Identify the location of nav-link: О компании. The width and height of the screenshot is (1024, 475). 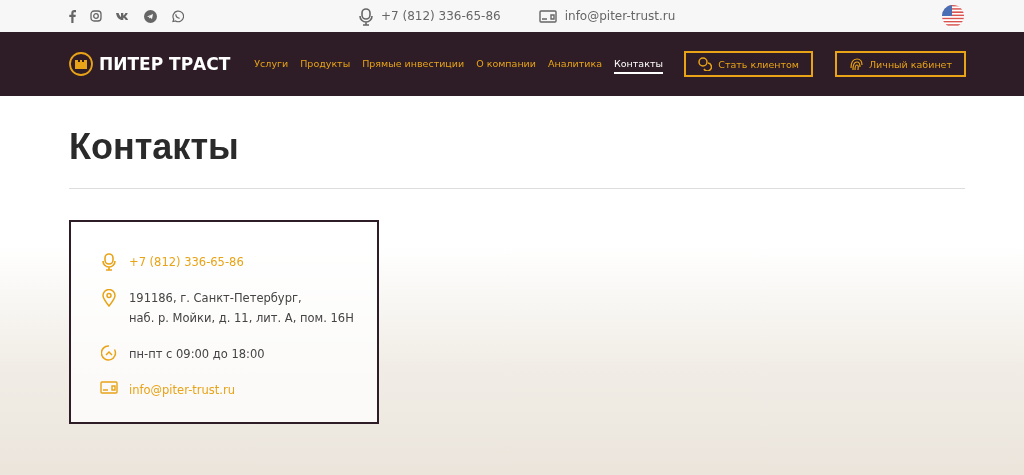
(506, 64).